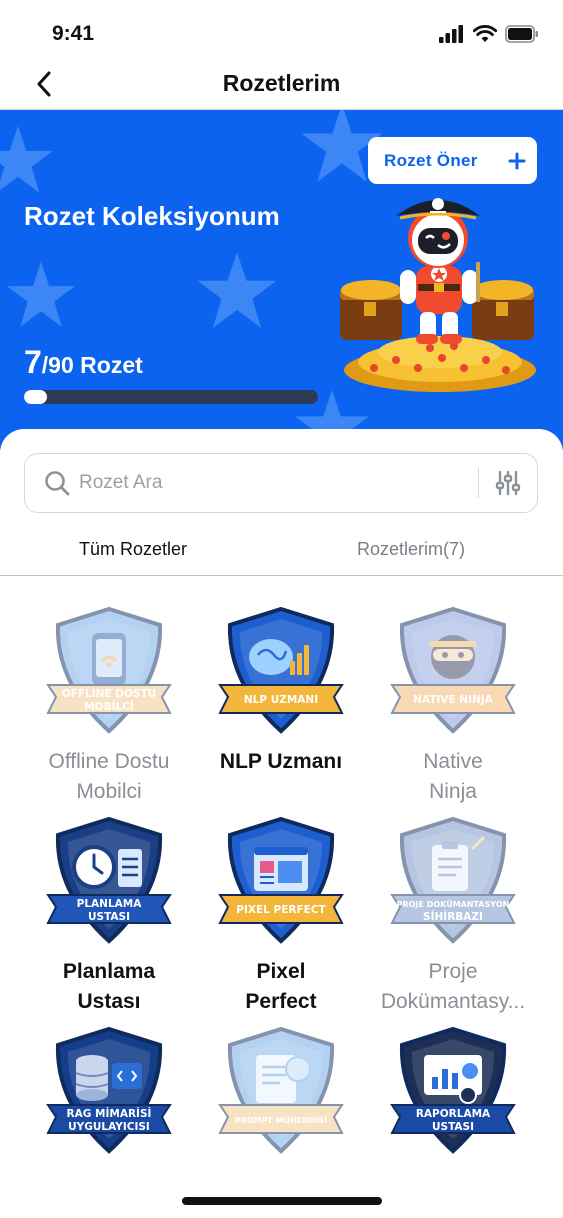 The width and height of the screenshot is (563, 1218). What do you see at coordinates (278, 483) in the screenshot?
I see `search-input` at bounding box center [278, 483].